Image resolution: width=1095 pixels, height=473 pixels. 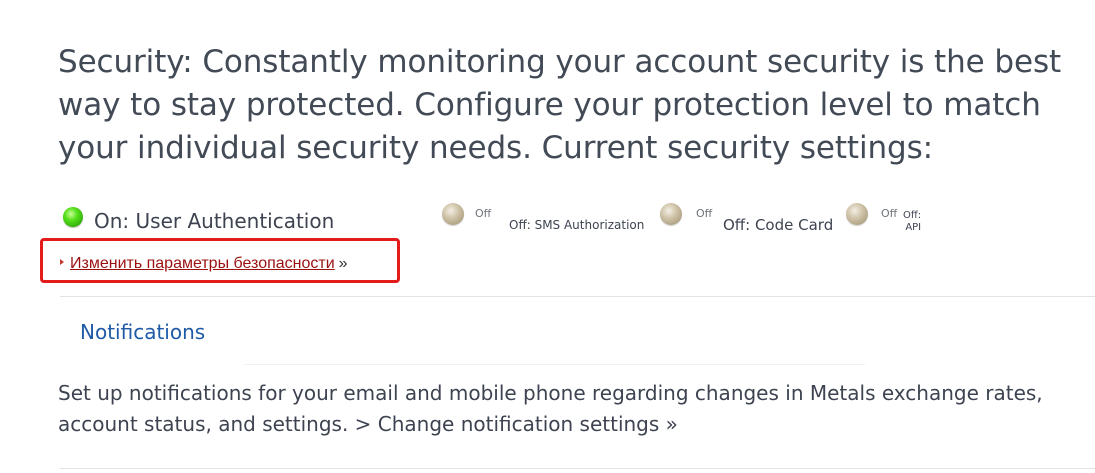 What do you see at coordinates (577, 225) in the screenshot?
I see `status-sms-authorization-label: Off: SMS Authorization` at bounding box center [577, 225].